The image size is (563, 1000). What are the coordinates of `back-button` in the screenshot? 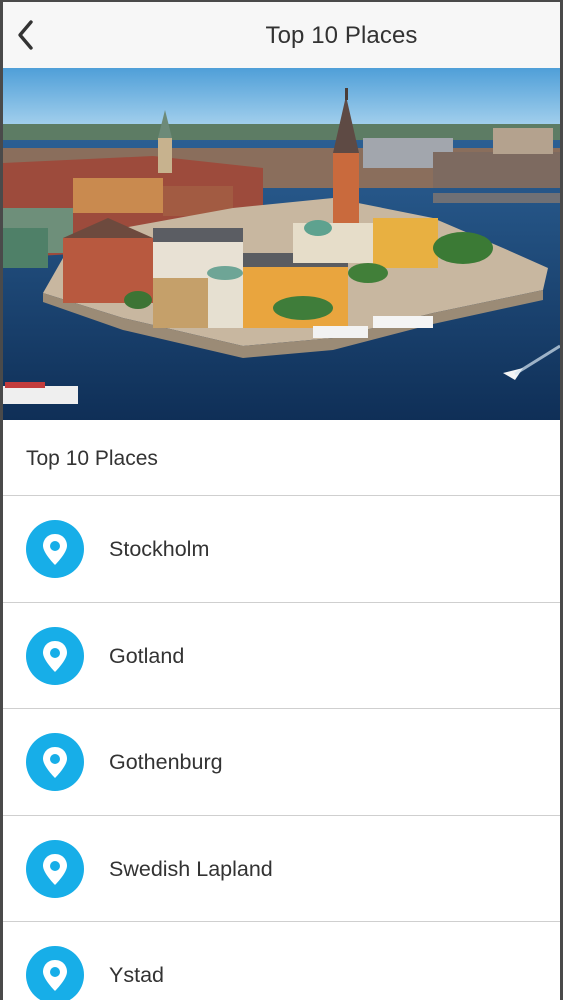 It's located at (28, 35).